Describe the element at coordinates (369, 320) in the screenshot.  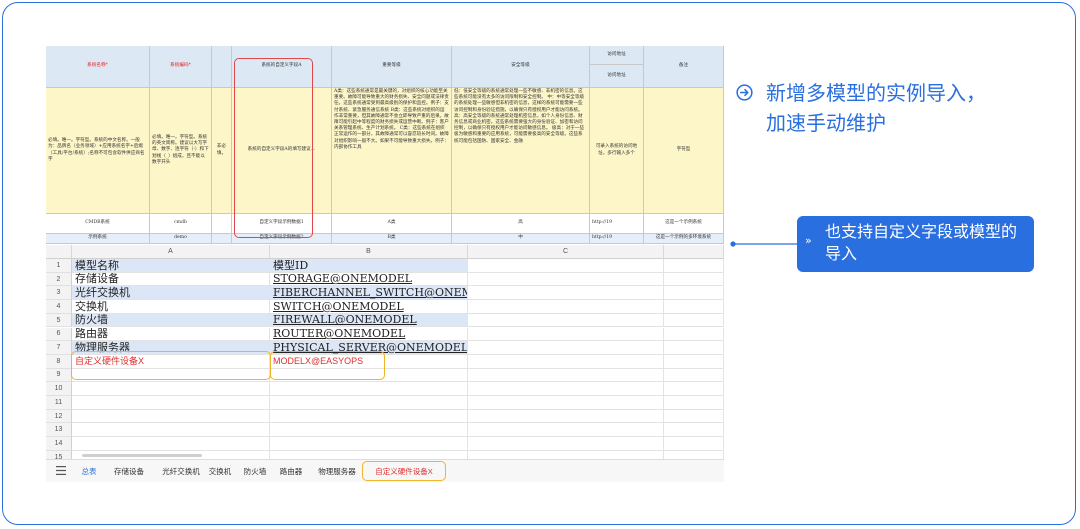
I see `cell-b-5: FIREWALL@ONEMODEL` at that location.